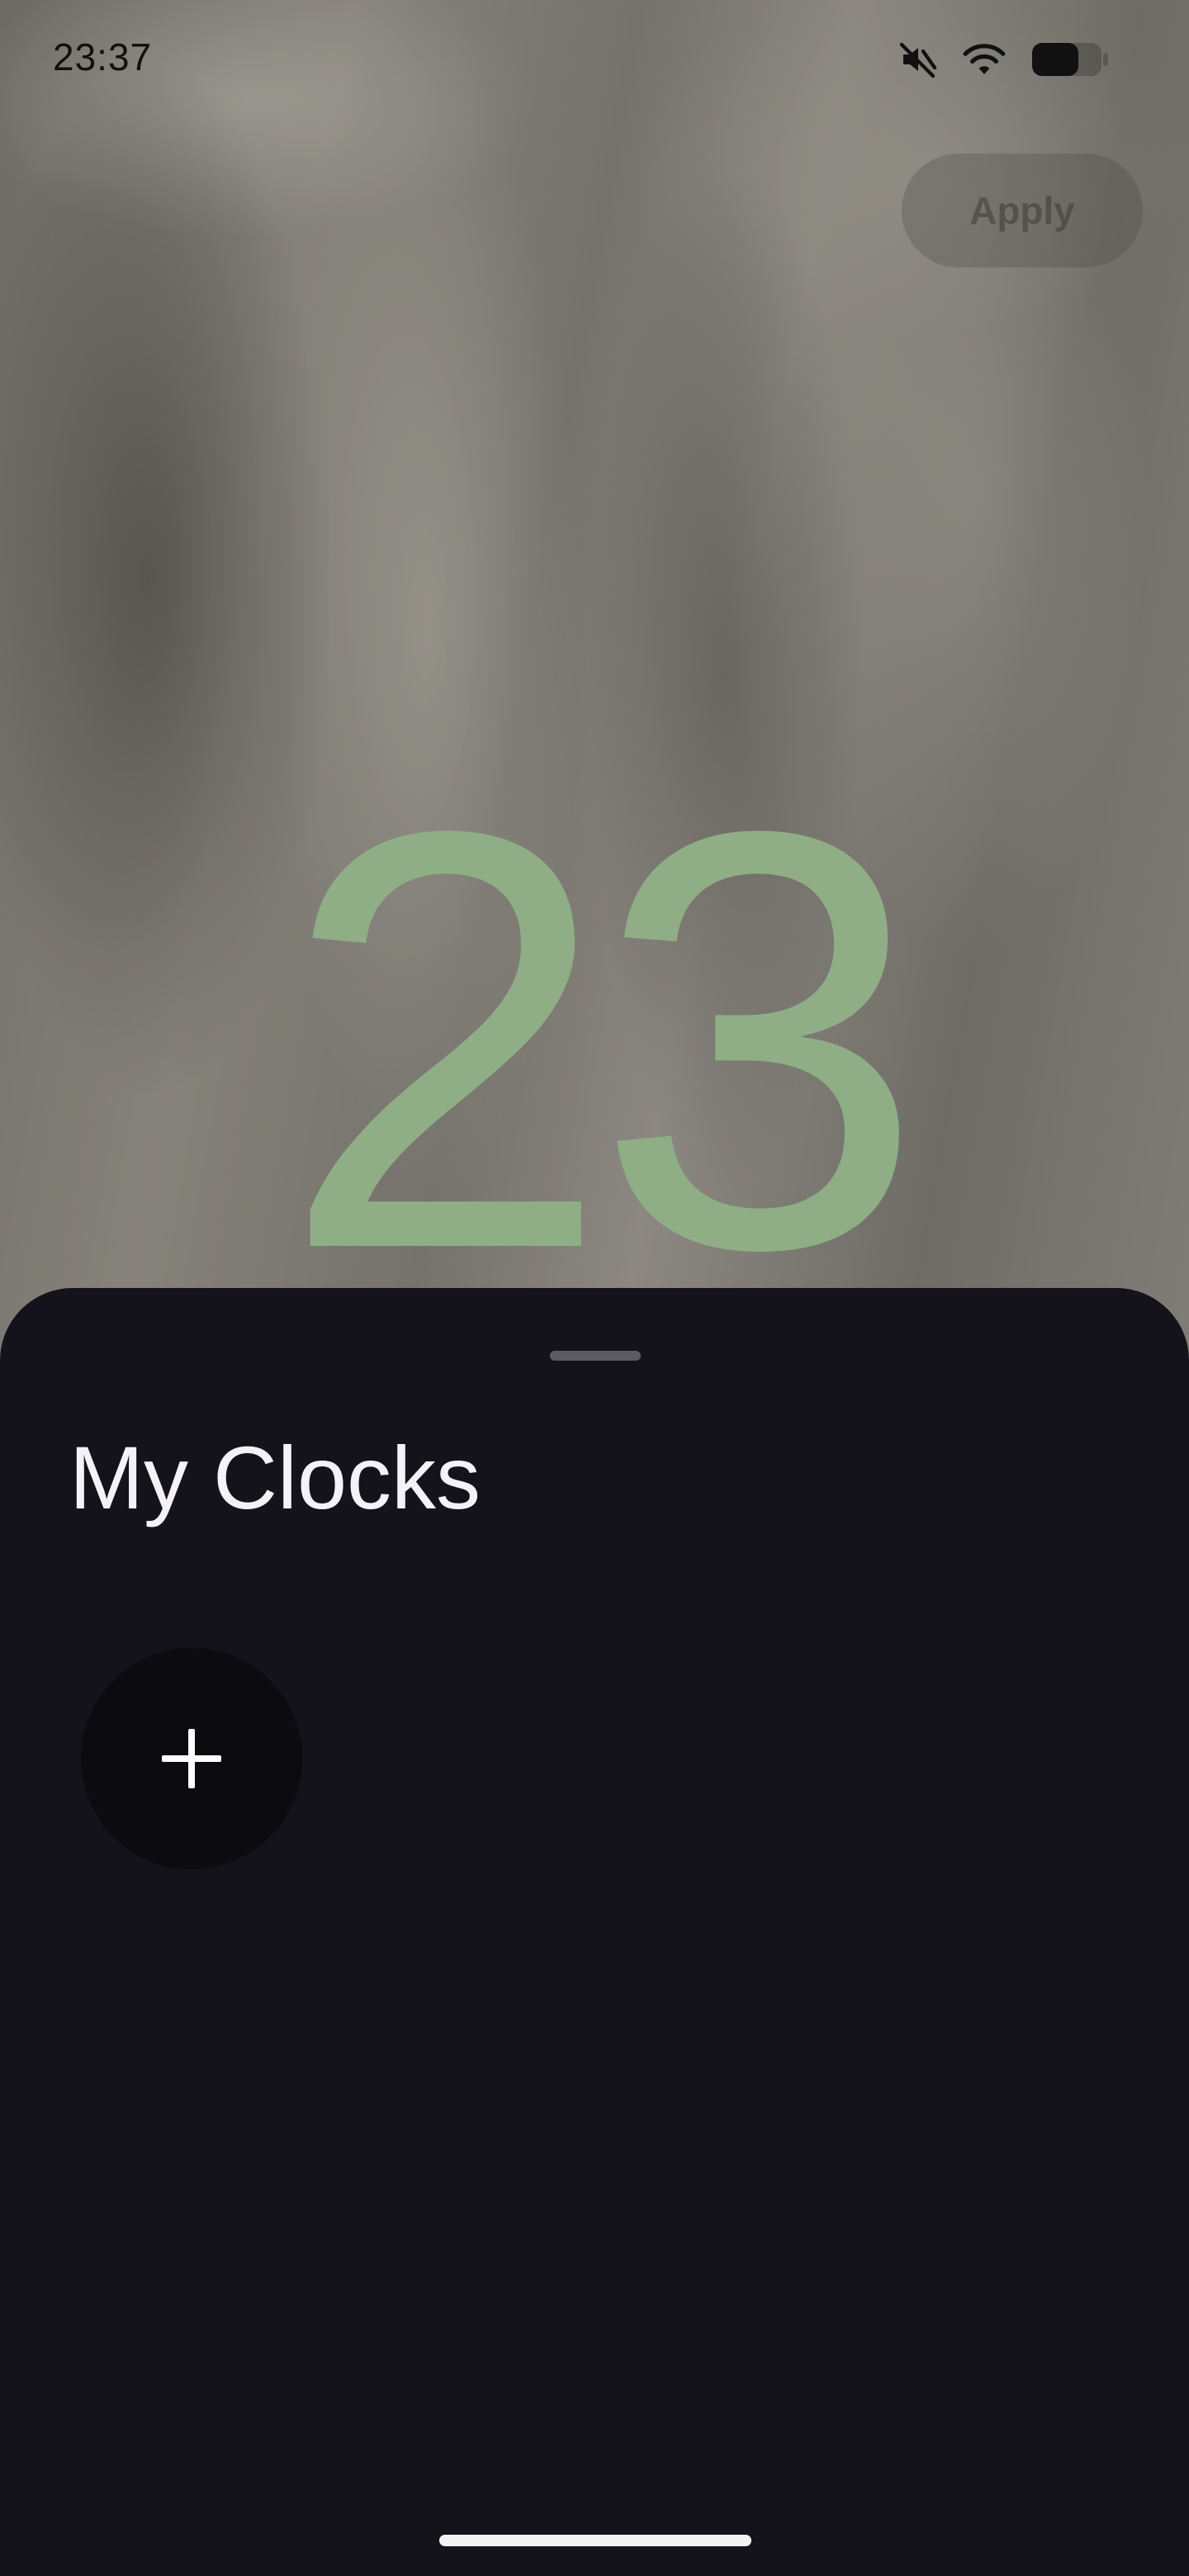 This screenshot has height=2576, width=1189. Describe the element at coordinates (594, 58) in the screenshot. I see `status-bar: 23:37` at that location.